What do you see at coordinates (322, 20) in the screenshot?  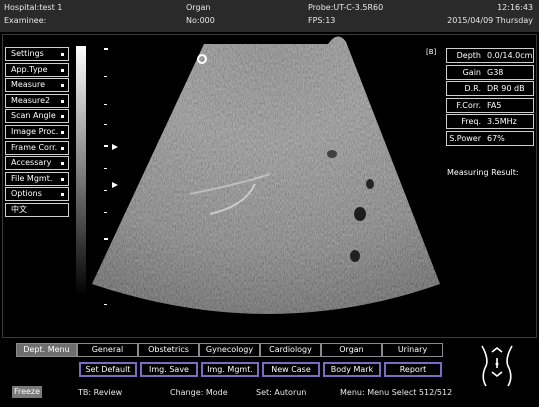 I see `fps-label: FPS:13` at bounding box center [322, 20].